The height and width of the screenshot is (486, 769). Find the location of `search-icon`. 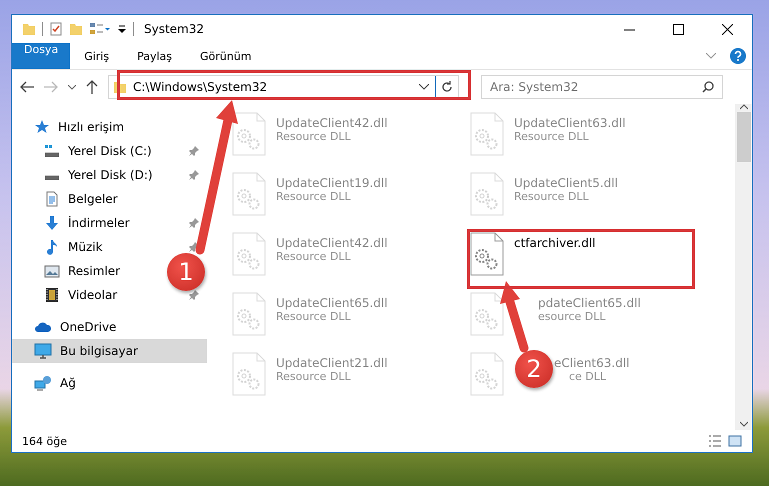

search-icon is located at coordinates (708, 87).